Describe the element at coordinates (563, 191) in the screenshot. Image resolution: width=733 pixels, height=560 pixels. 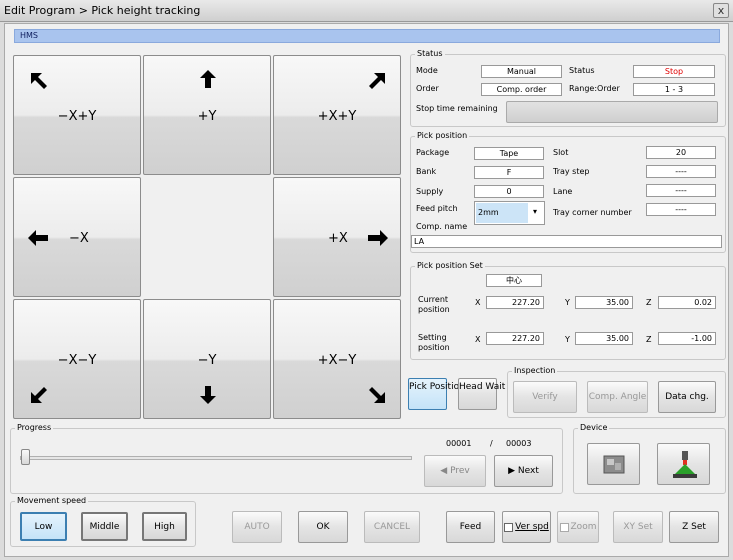
I see `lane-label: Lane` at that location.